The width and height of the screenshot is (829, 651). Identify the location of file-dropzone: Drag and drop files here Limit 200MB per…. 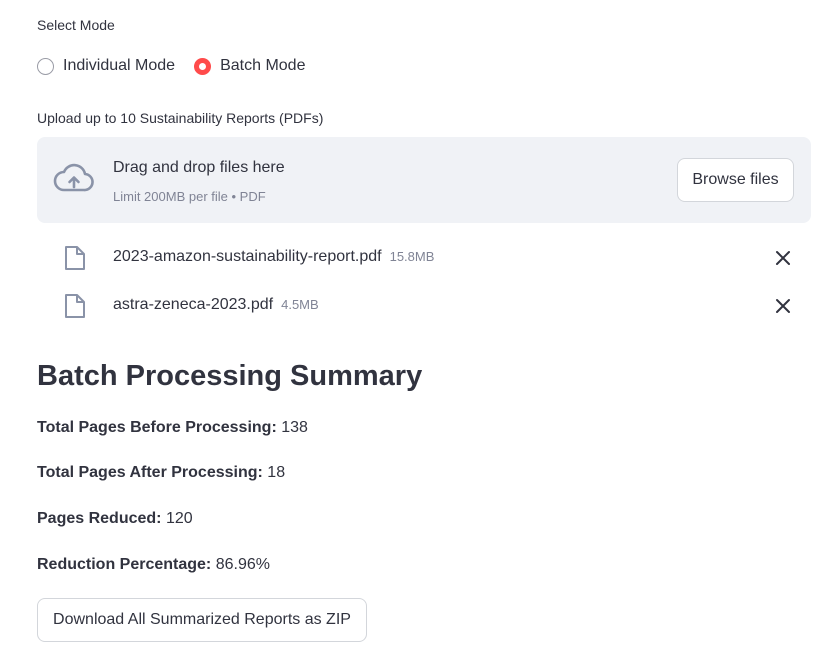
(424, 180).